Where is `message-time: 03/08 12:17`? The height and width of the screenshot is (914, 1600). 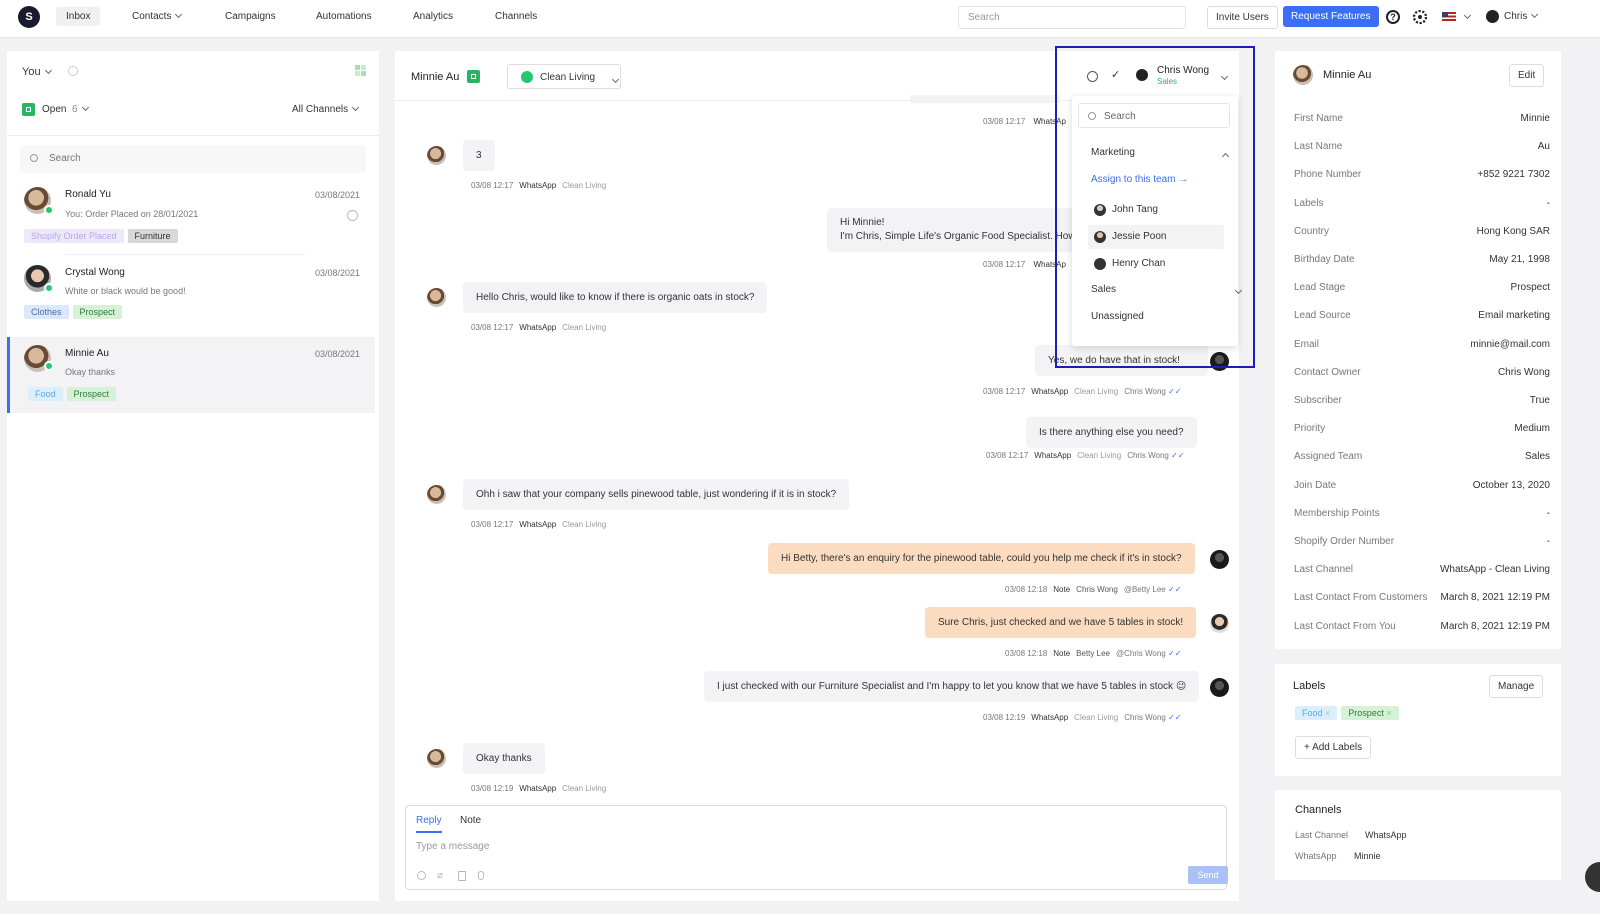
message-time: 03/08 12:17 is located at coordinates (1004, 121).